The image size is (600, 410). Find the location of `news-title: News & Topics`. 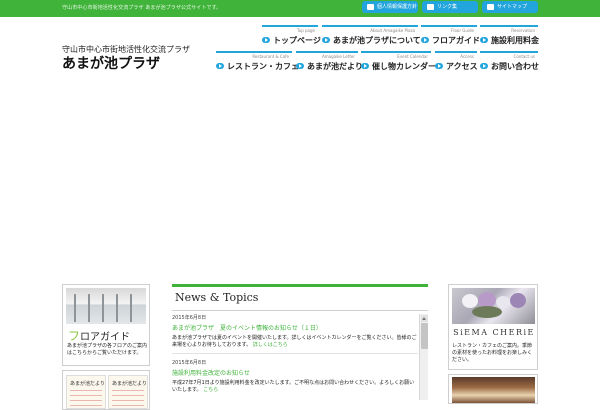

news-title: News & Topics is located at coordinates (217, 297).